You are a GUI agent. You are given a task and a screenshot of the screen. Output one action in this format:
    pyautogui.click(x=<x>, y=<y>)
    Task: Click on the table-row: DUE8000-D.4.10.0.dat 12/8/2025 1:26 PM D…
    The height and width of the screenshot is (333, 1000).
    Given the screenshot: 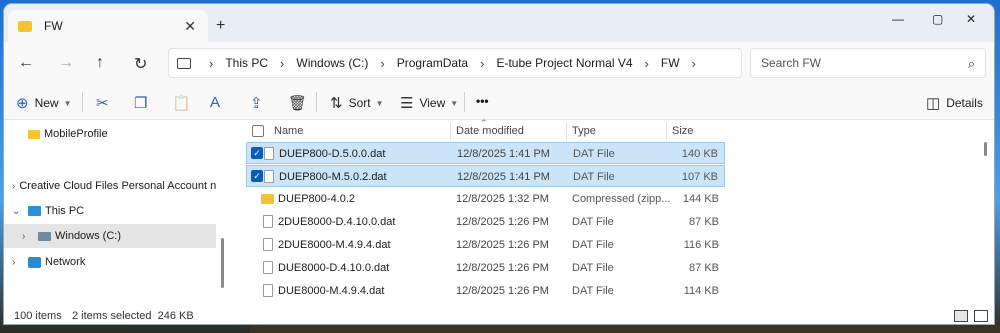 What is the action you would take?
    pyautogui.click(x=485, y=268)
    